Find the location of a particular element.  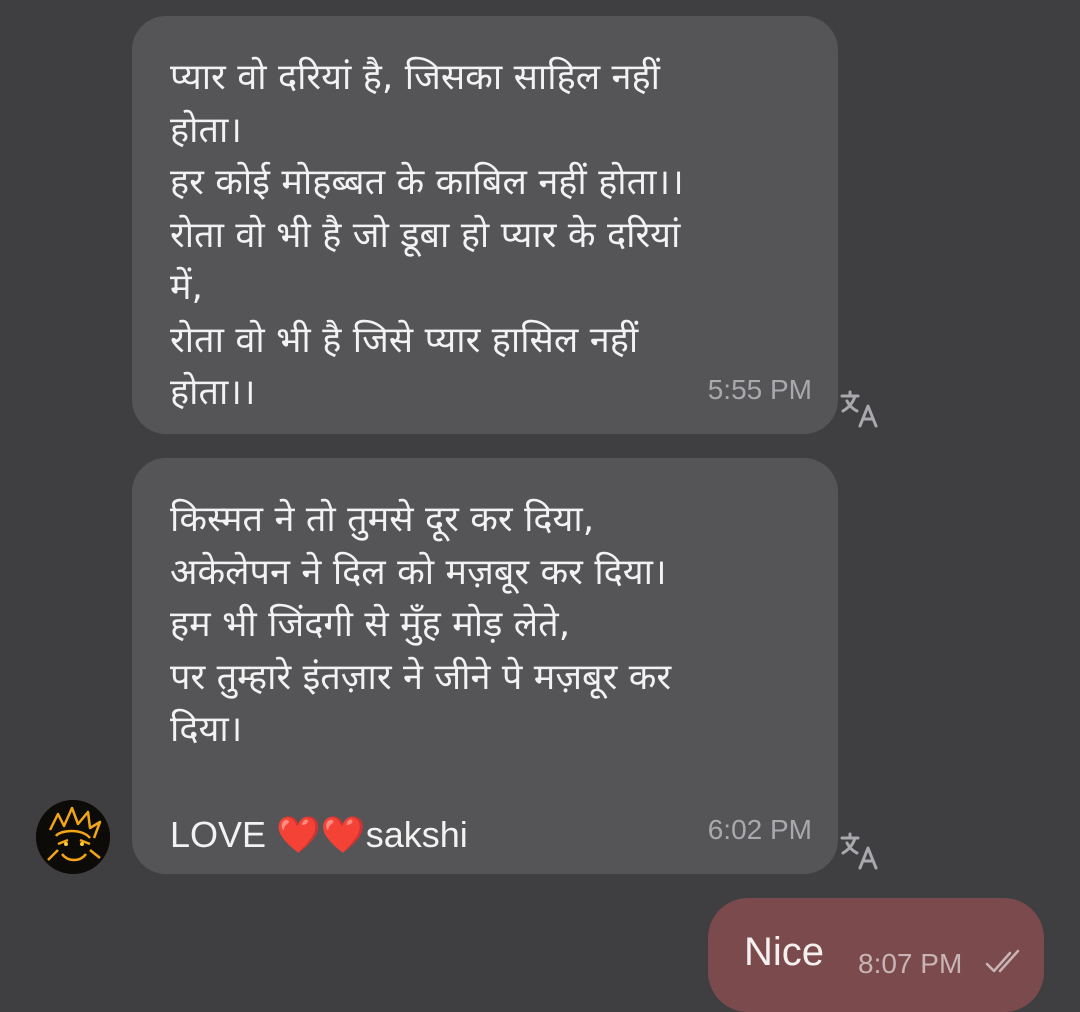

avatar is located at coordinates (73, 837).